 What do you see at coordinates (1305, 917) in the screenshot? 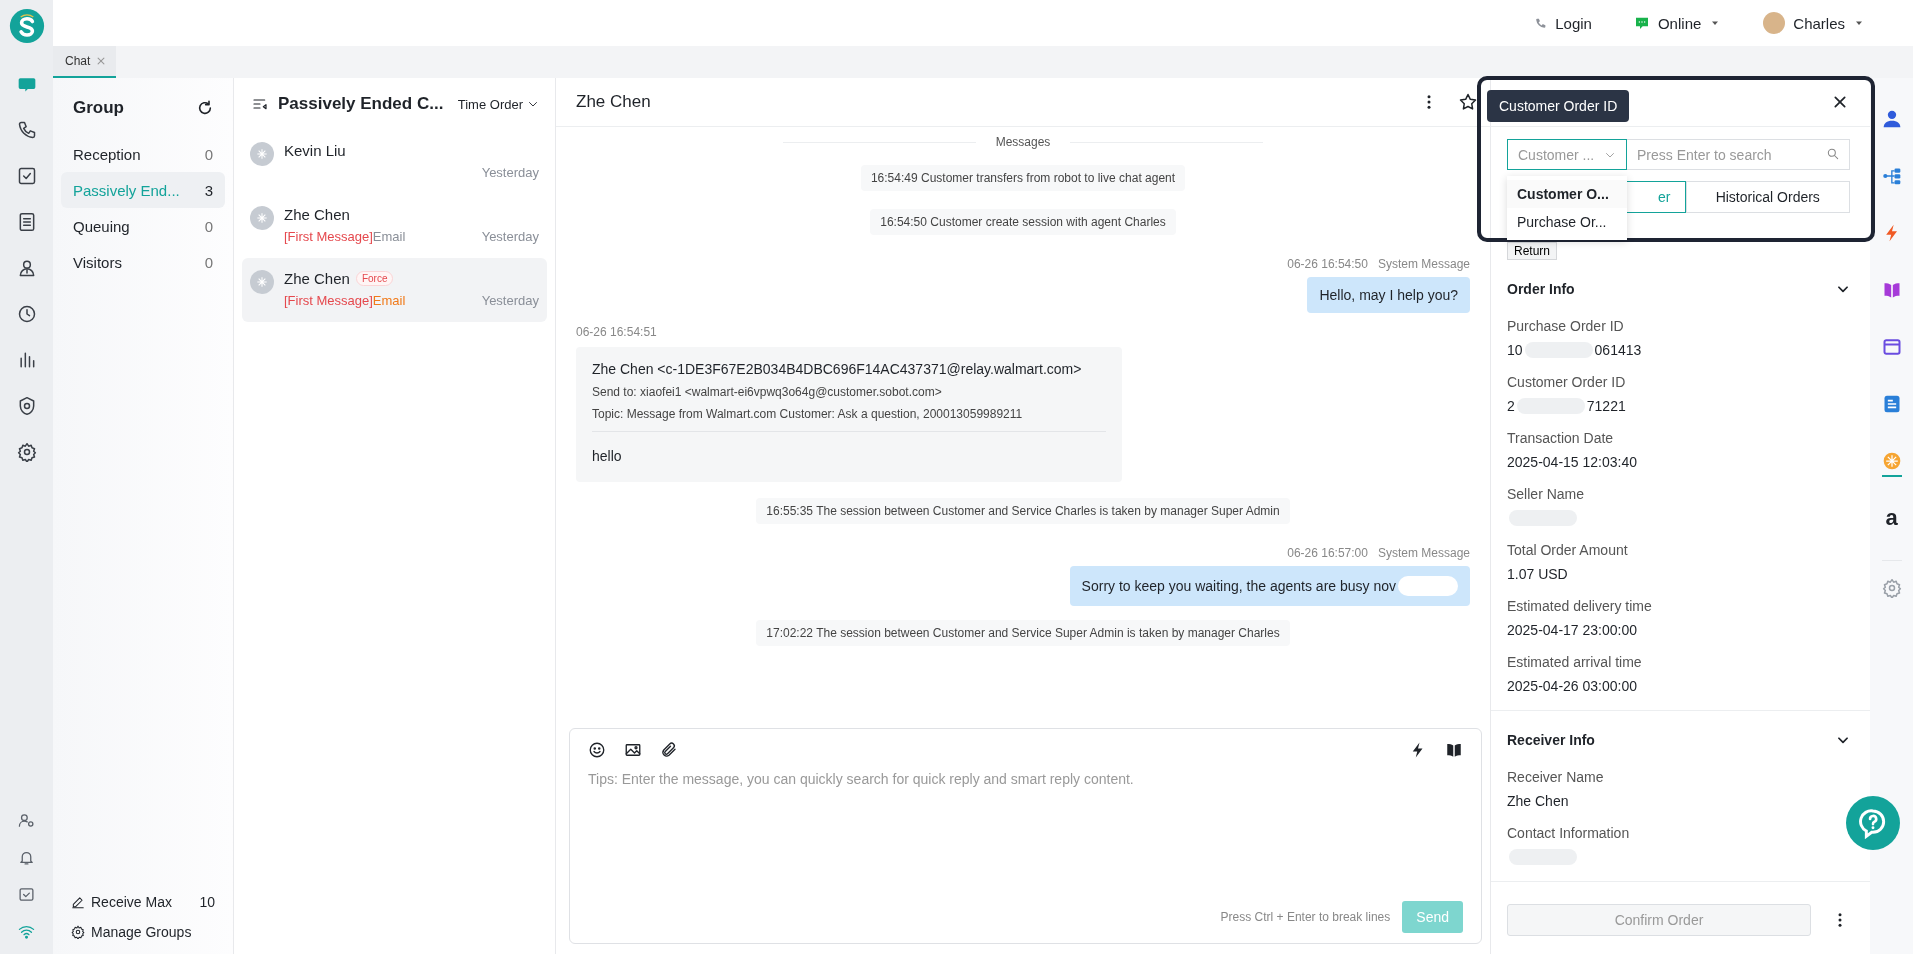
I see `keyboard-hint: Press Ctrl + Enter to break lines` at bounding box center [1305, 917].